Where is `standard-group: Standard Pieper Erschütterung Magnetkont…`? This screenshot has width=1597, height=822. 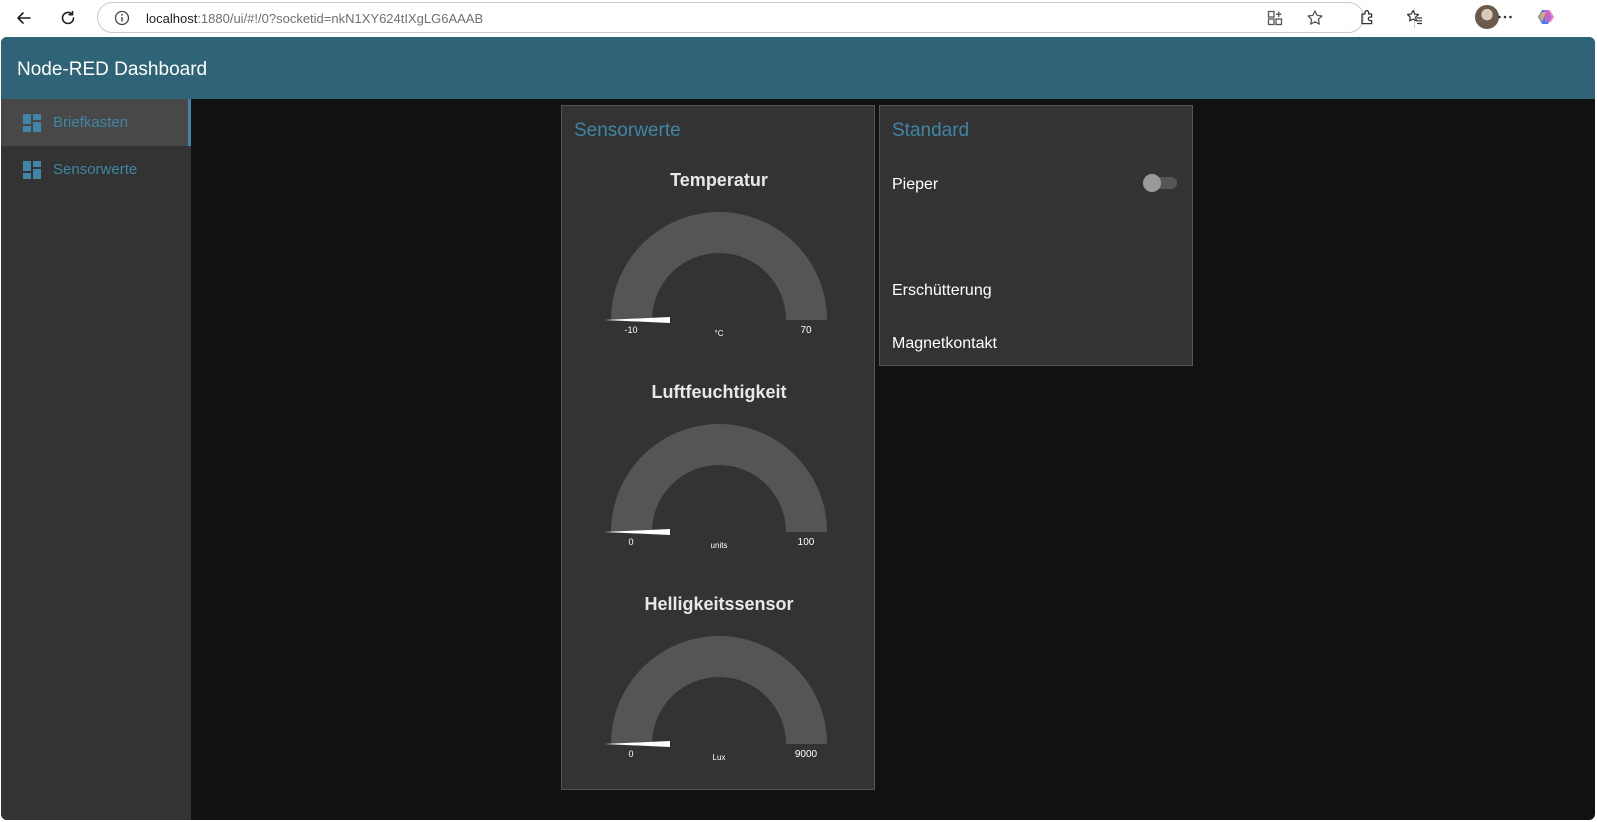 standard-group: Standard Pieper Erschütterung Magnetkont… is located at coordinates (1036, 235).